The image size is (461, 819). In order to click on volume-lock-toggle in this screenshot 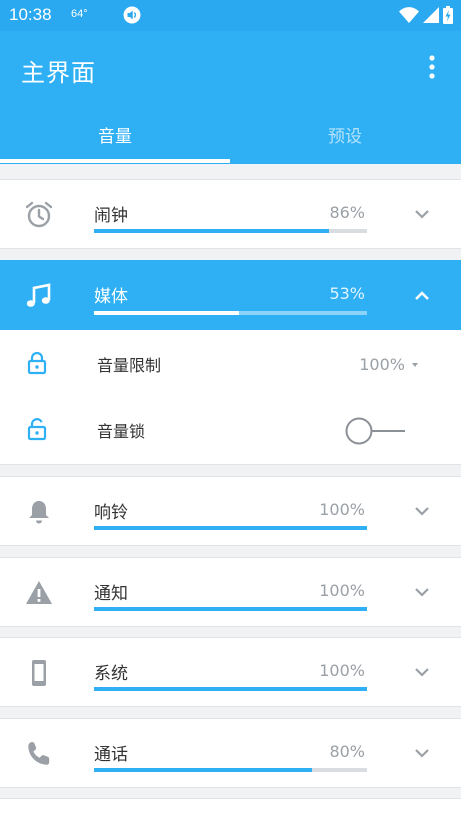, I will do `click(375, 431)`.